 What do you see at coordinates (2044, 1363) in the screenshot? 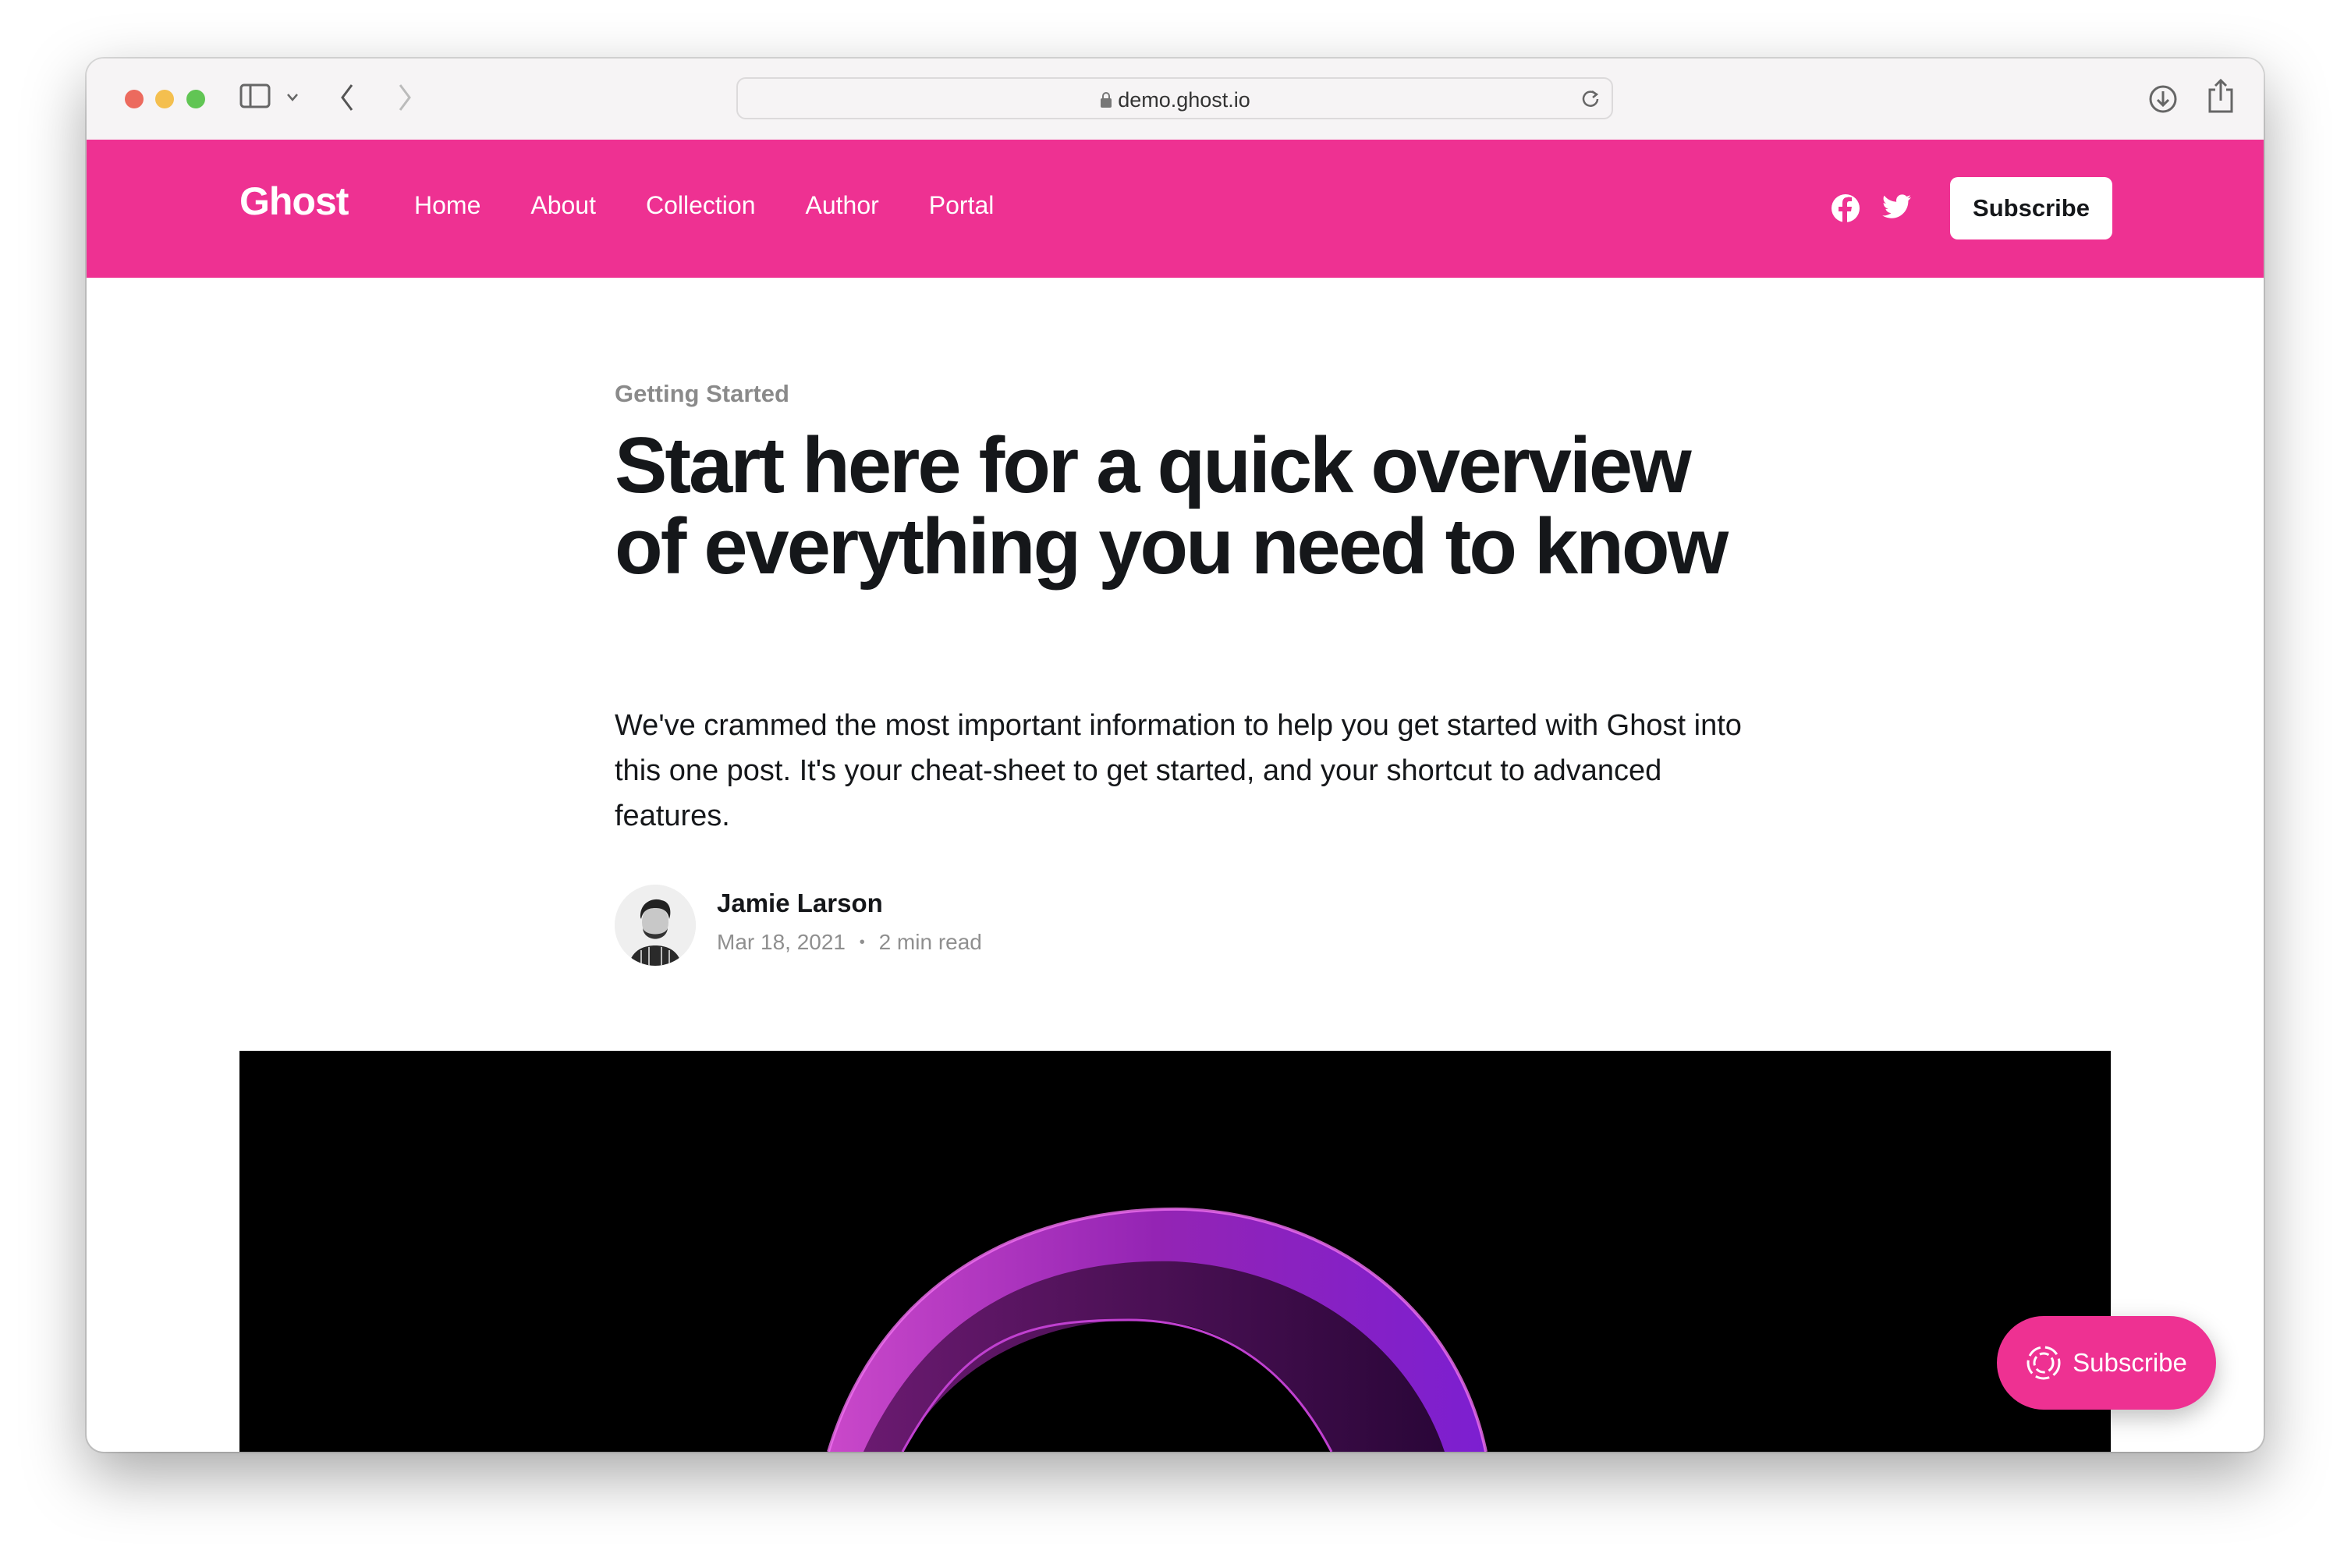
I see `portal-icon` at bounding box center [2044, 1363].